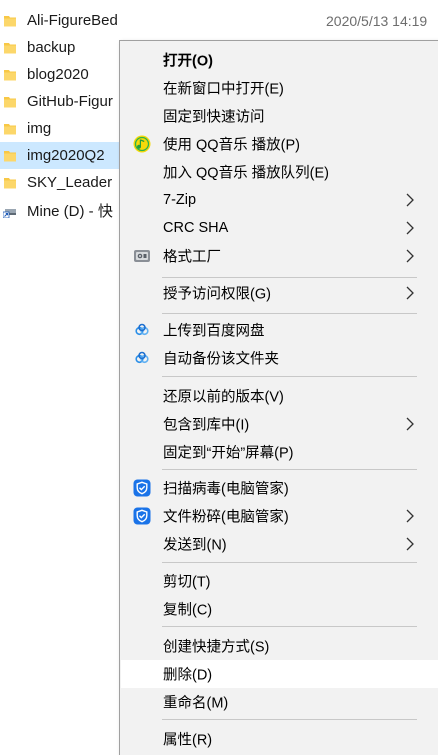  Describe the element at coordinates (279, 293) in the screenshot. I see `menu-item-grant-access: 授予访问权限(G)` at that location.